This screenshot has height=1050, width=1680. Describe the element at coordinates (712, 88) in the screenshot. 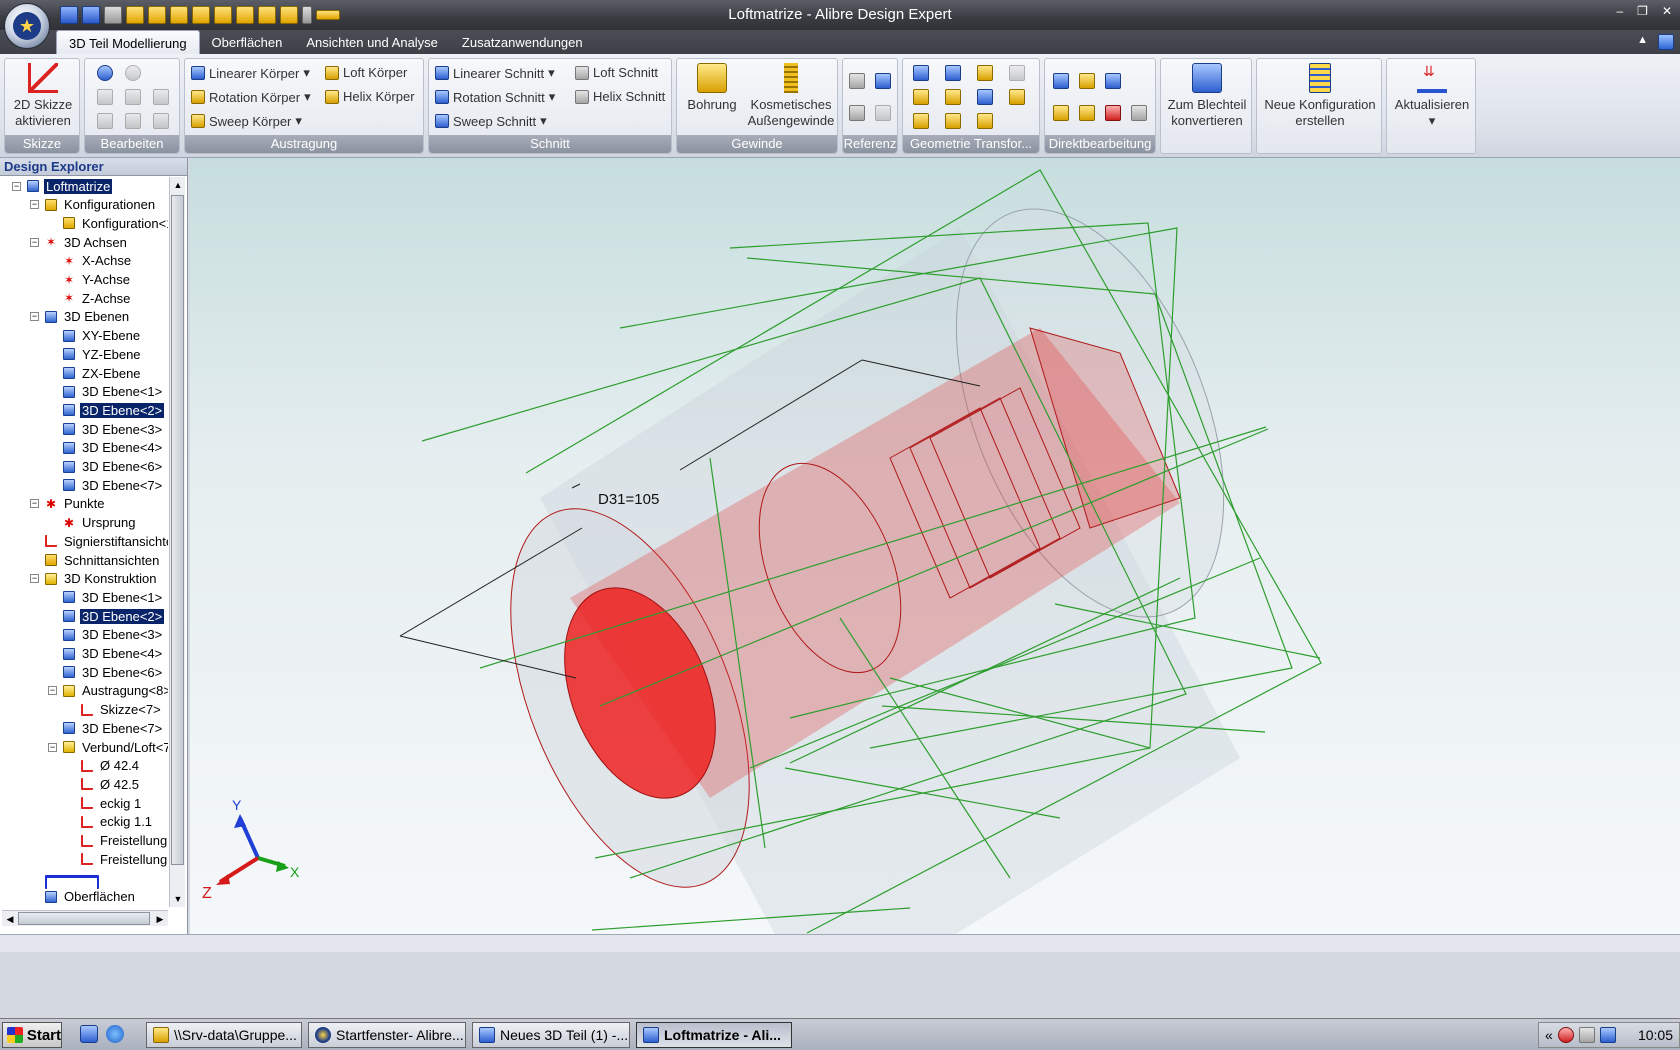

I see `hole-button: Bohrung` at that location.